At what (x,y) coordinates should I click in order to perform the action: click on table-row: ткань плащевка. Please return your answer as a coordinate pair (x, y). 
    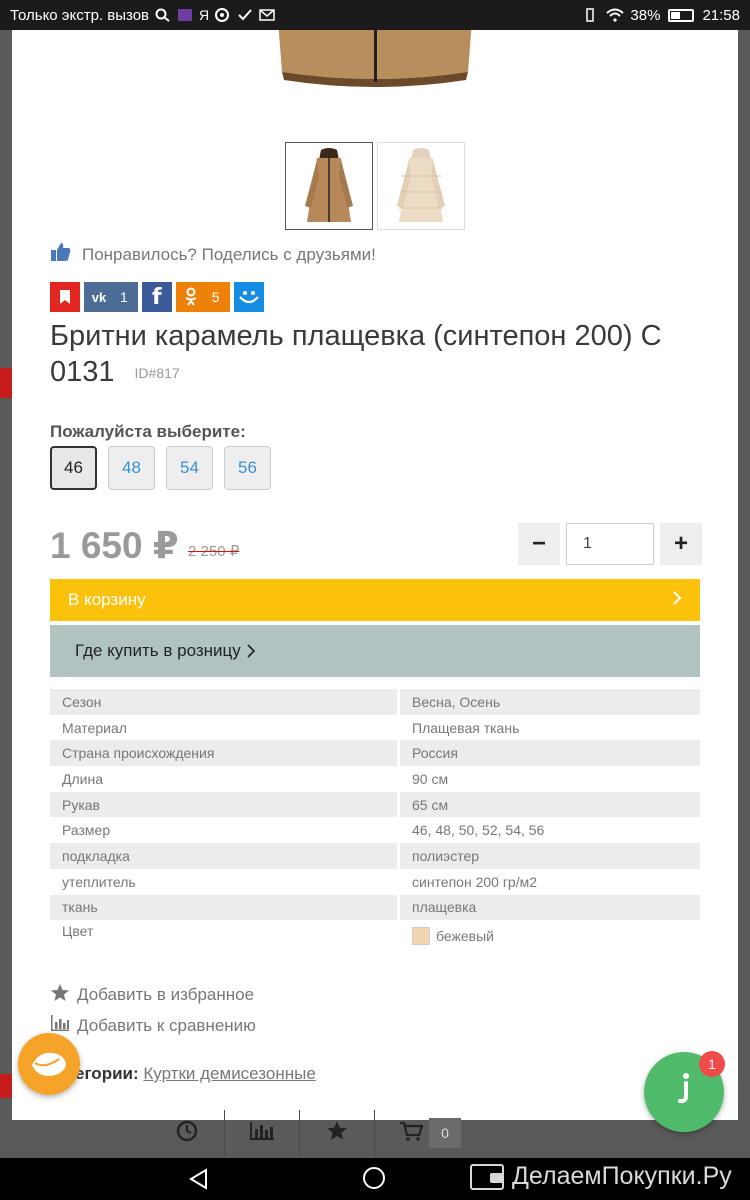
    Looking at the image, I should click on (375, 907).